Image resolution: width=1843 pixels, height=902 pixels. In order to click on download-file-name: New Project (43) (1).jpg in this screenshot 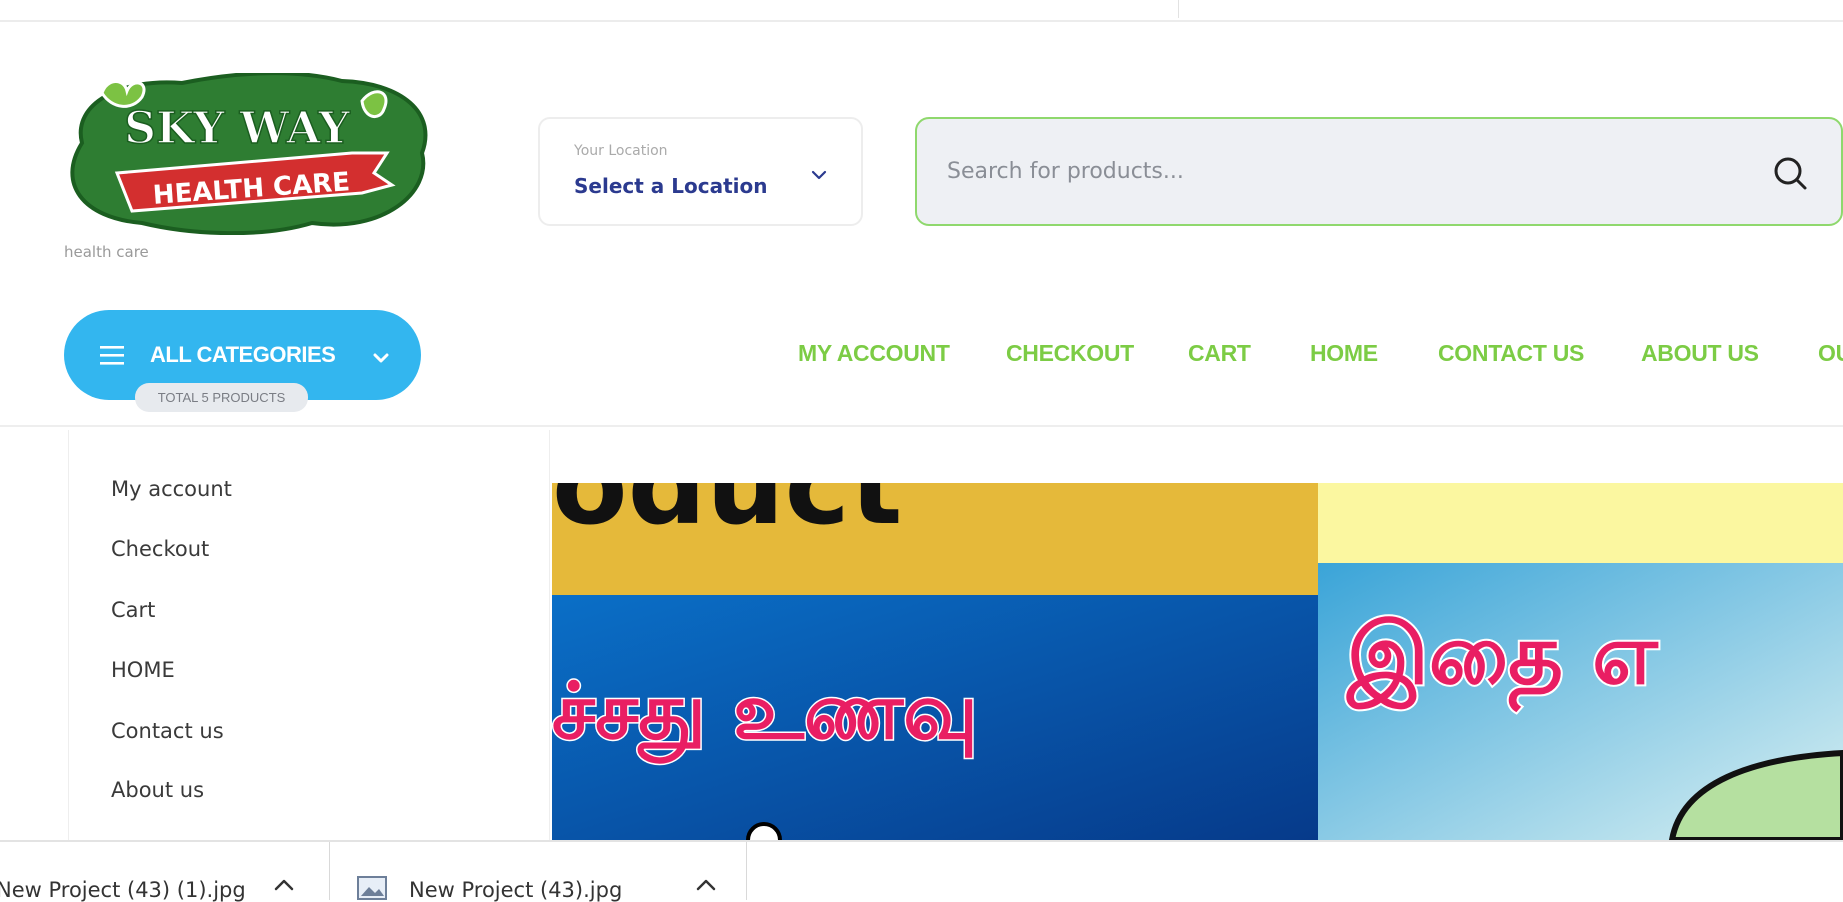, I will do `click(123, 890)`.